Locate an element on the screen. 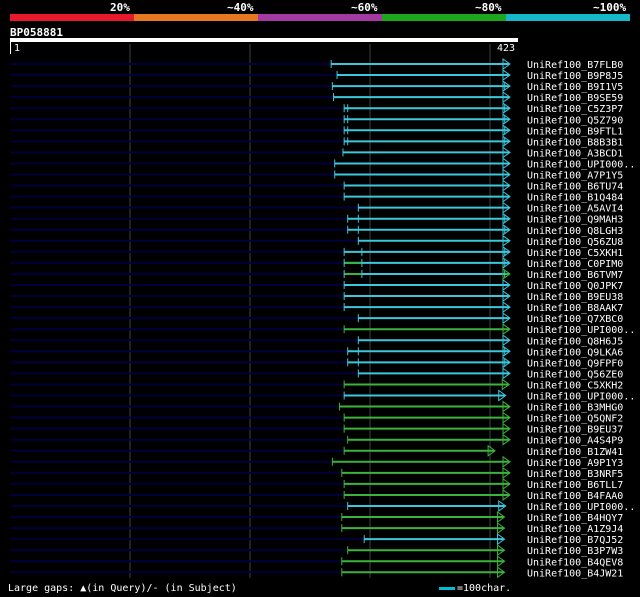  hit-name: UniRef100_Q9MAH3 is located at coordinates (575, 220).